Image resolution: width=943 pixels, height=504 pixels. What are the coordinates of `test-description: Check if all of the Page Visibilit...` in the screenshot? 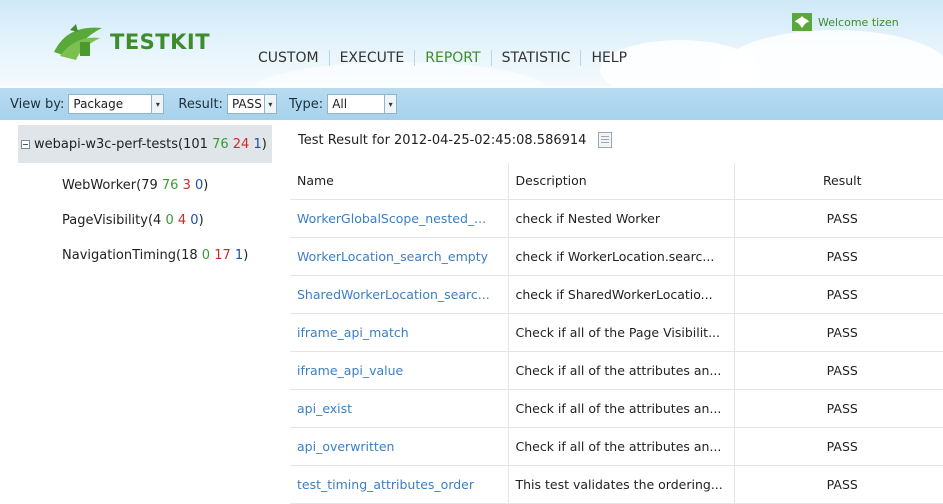 It's located at (621, 332).